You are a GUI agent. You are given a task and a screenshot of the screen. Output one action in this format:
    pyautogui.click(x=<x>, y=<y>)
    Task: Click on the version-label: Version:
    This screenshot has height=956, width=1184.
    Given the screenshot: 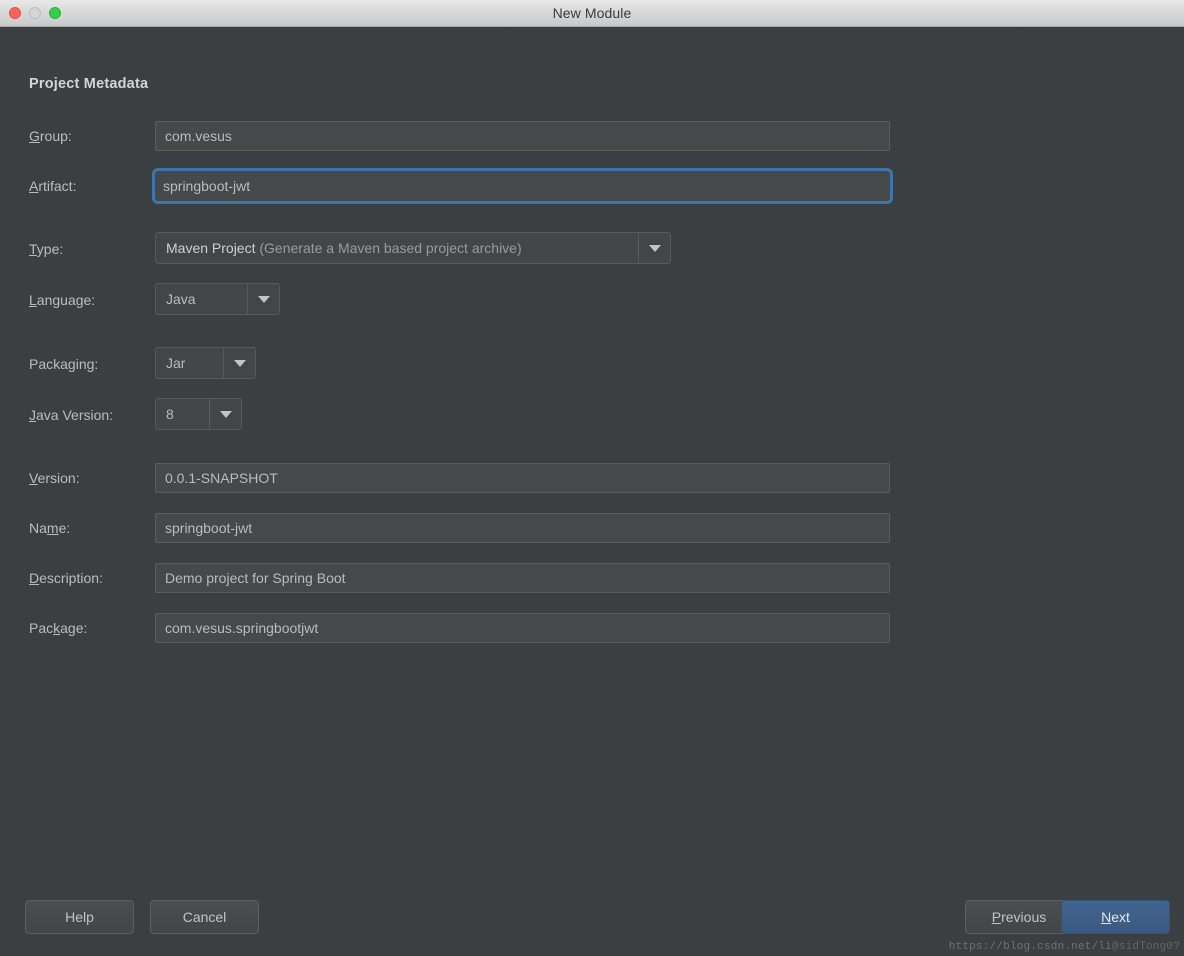 What is the action you would take?
    pyautogui.click(x=54, y=478)
    